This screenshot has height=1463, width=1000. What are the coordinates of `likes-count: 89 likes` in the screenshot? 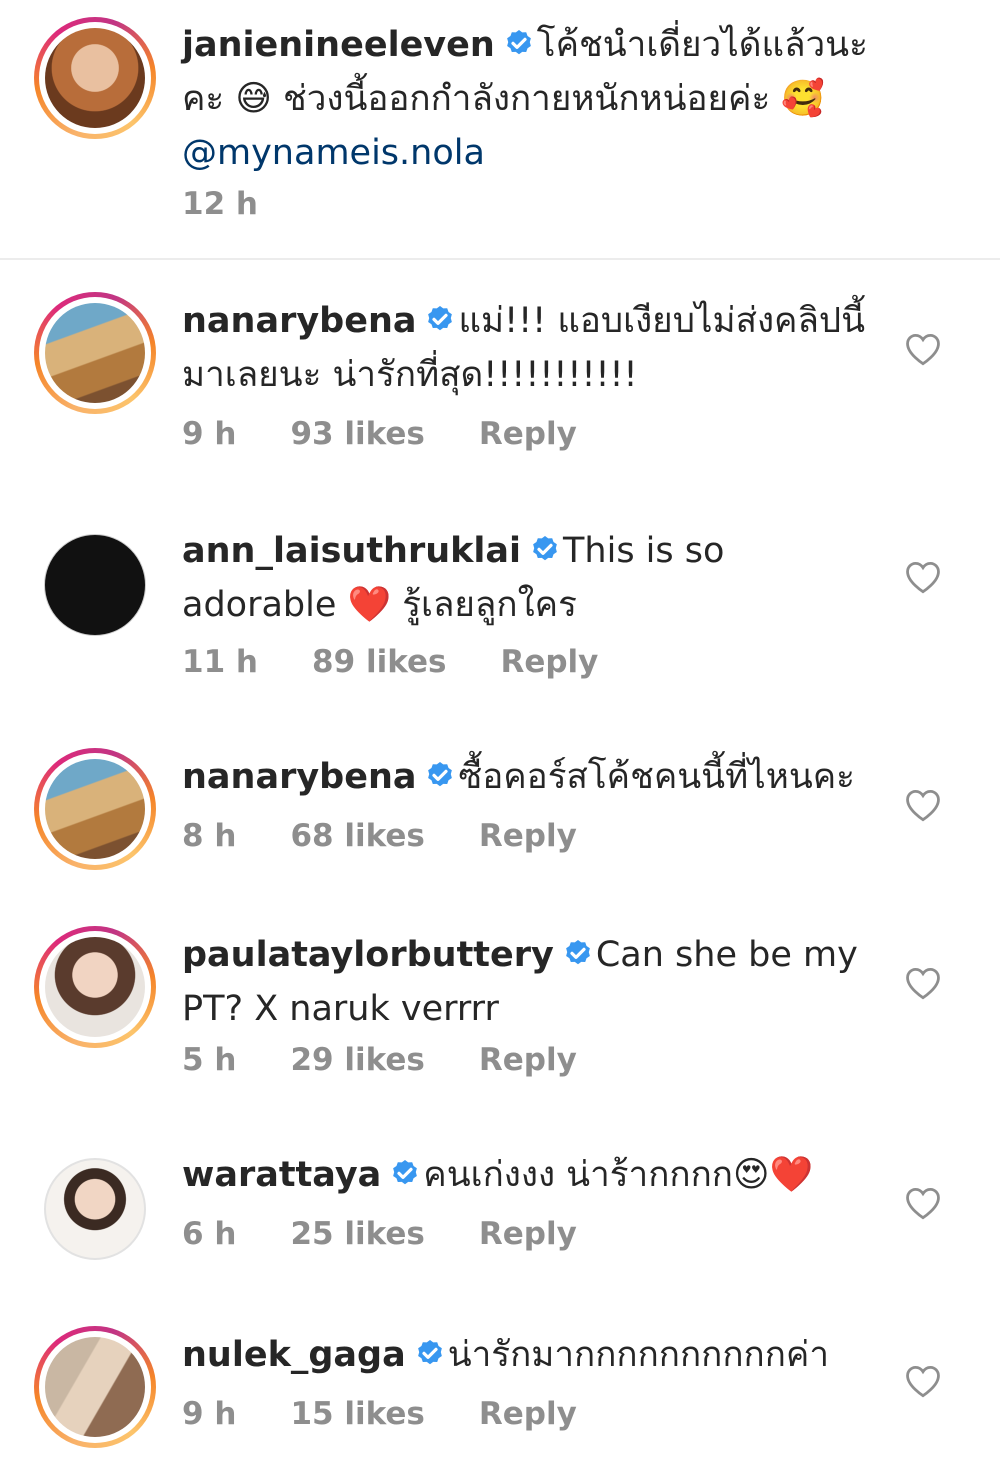 It's located at (379, 662).